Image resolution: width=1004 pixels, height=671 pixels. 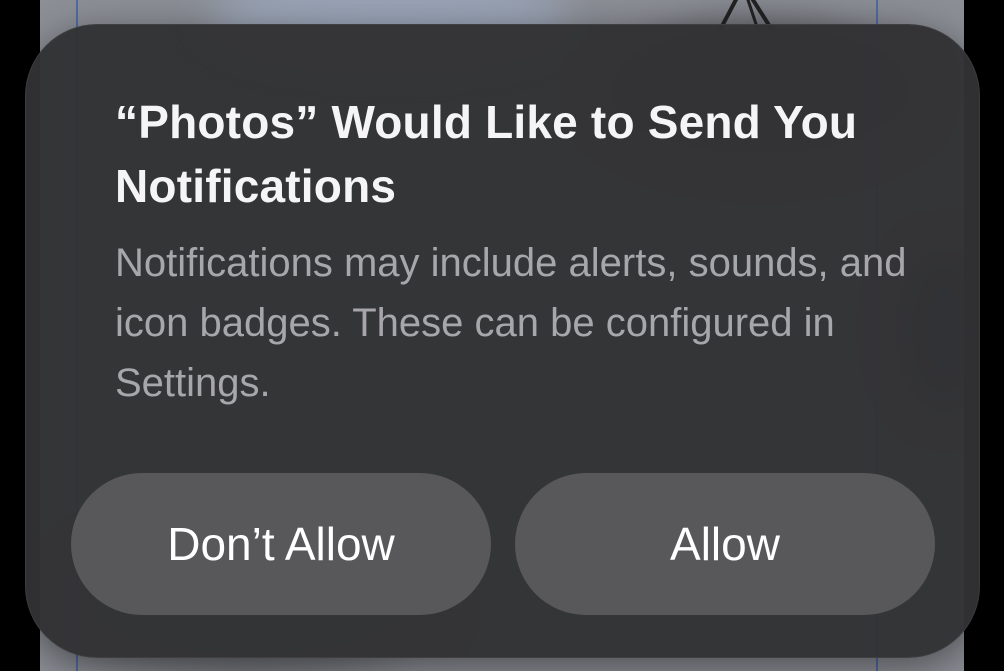 I want to click on dont-allow-button: Don’t Allow, so click(x=281, y=544).